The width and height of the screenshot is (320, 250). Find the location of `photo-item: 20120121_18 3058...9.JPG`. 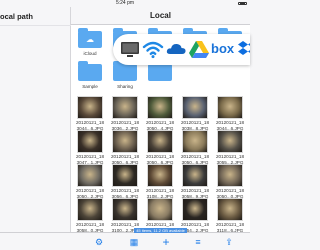

photo-item: 20120121_18 3058...9.JPG is located at coordinates (195, 181).